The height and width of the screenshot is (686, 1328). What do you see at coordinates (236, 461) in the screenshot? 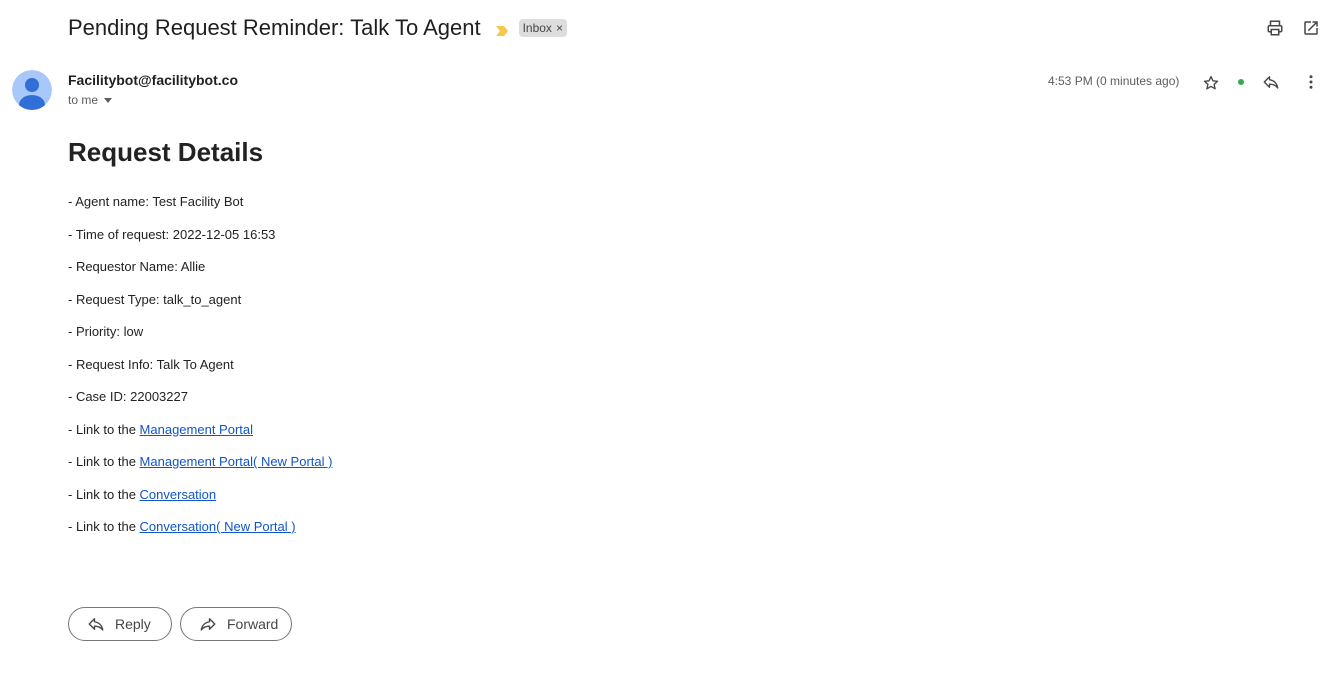
I see `management-portal-new-link: Management Portal( New Portal )` at bounding box center [236, 461].